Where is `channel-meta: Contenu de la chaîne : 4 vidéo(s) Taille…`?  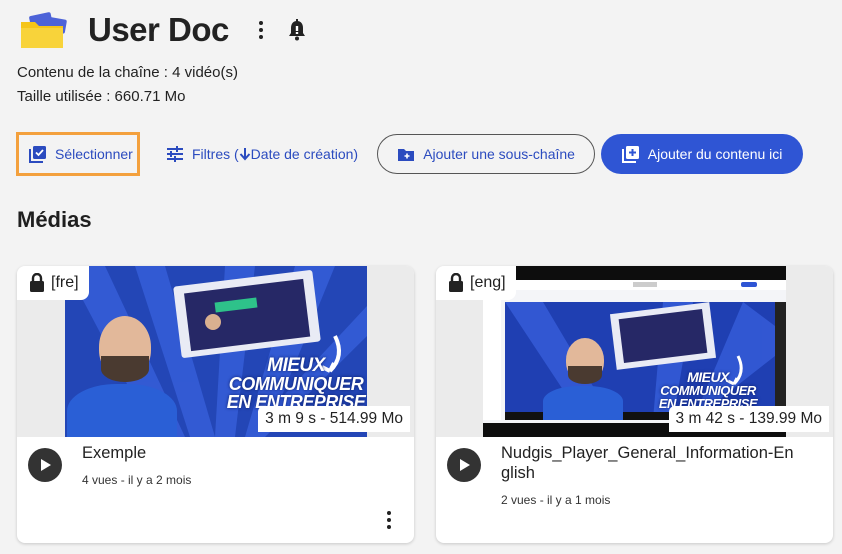 channel-meta: Contenu de la chaîne : 4 vidéo(s) Taille… is located at coordinates (127, 85).